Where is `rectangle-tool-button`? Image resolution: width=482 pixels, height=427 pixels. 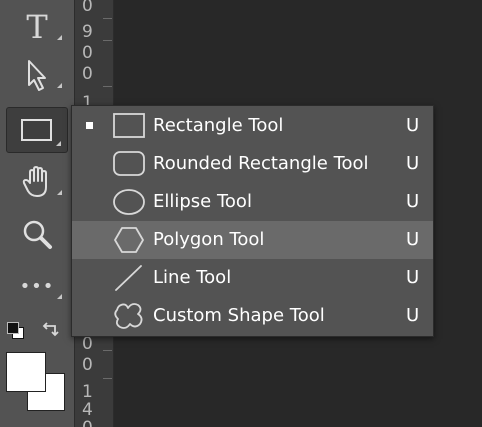
rectangle-tool-button is located at coordinates (37, 130).